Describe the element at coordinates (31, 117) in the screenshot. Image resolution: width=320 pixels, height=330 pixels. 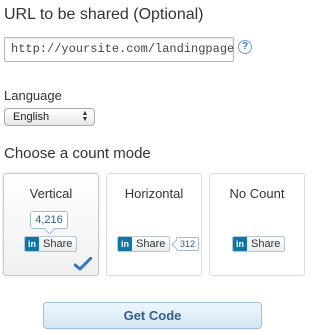
I see `language-selected-value: English` at that location.